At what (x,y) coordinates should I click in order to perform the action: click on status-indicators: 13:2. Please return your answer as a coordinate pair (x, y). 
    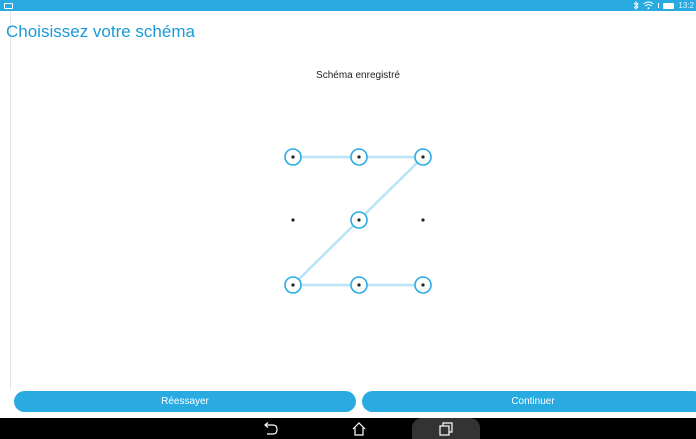
    Looking at the image, I should click on (663, 5).